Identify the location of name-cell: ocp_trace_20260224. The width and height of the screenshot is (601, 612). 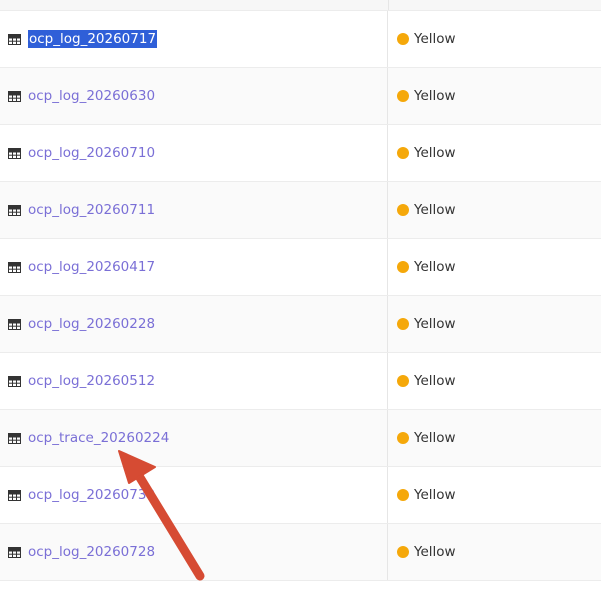
(194, 438).